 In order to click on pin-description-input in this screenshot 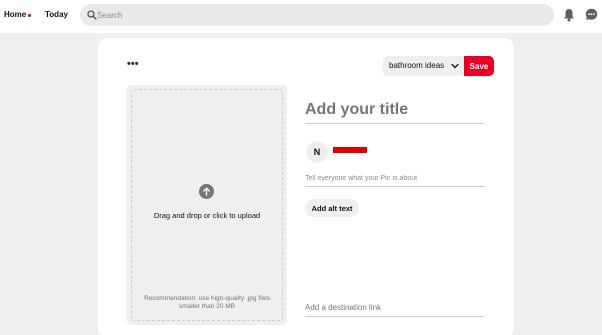, I will do `click(395, 178)`.